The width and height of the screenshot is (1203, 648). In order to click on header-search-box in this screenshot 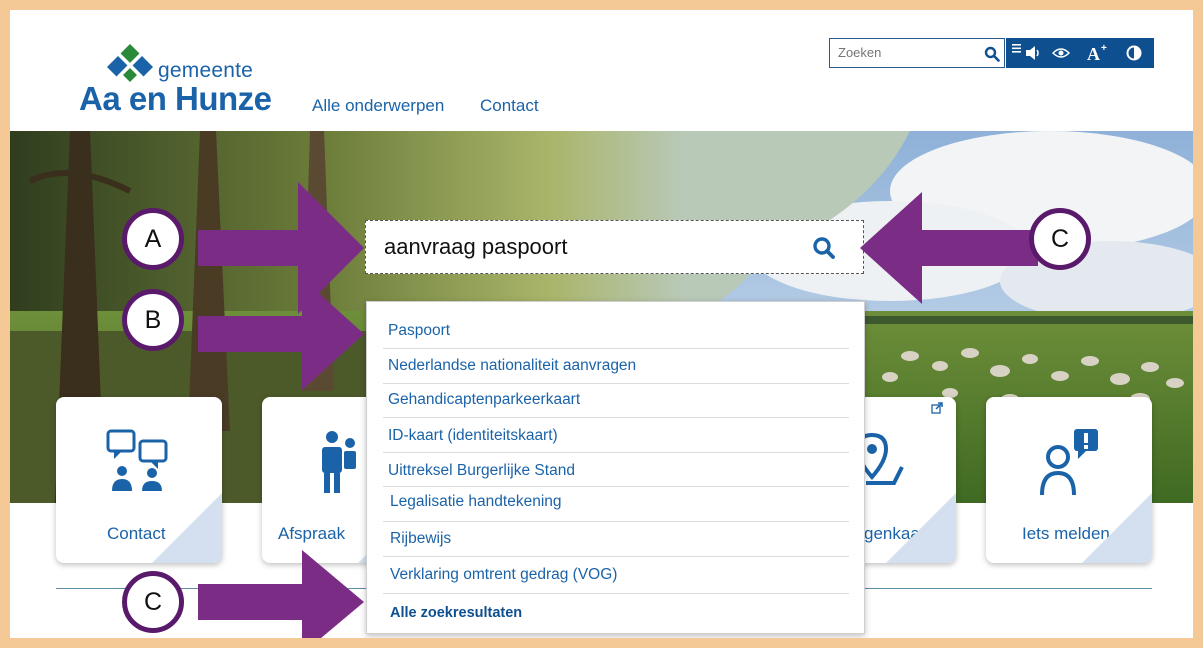, I will do `click(917, 53)`.